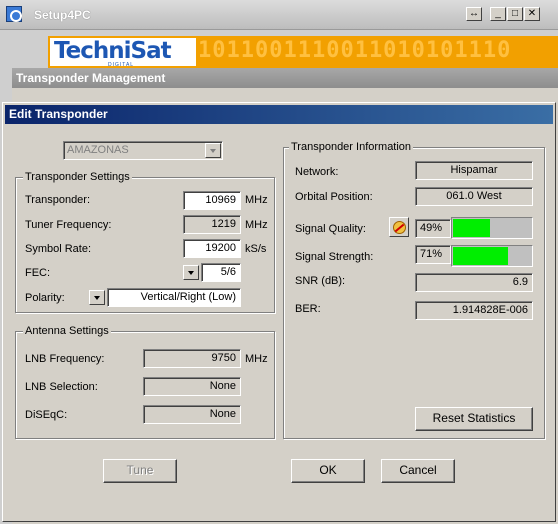 This screenshot has width=558, height=524. Describe the element at coordinates (480, 256) in the screenshot. I see `signal-strength-bar-fill` at that location.